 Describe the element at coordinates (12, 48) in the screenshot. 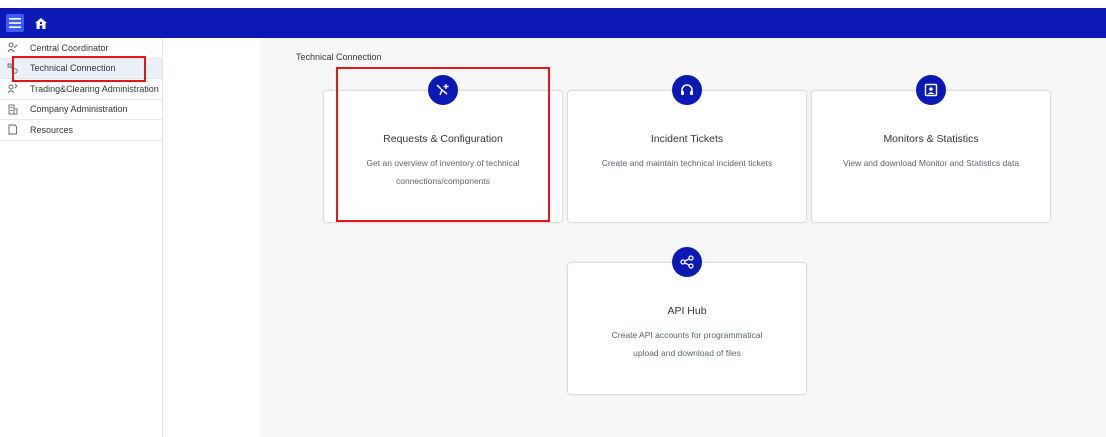

I see `coordinator-icon` at that location.